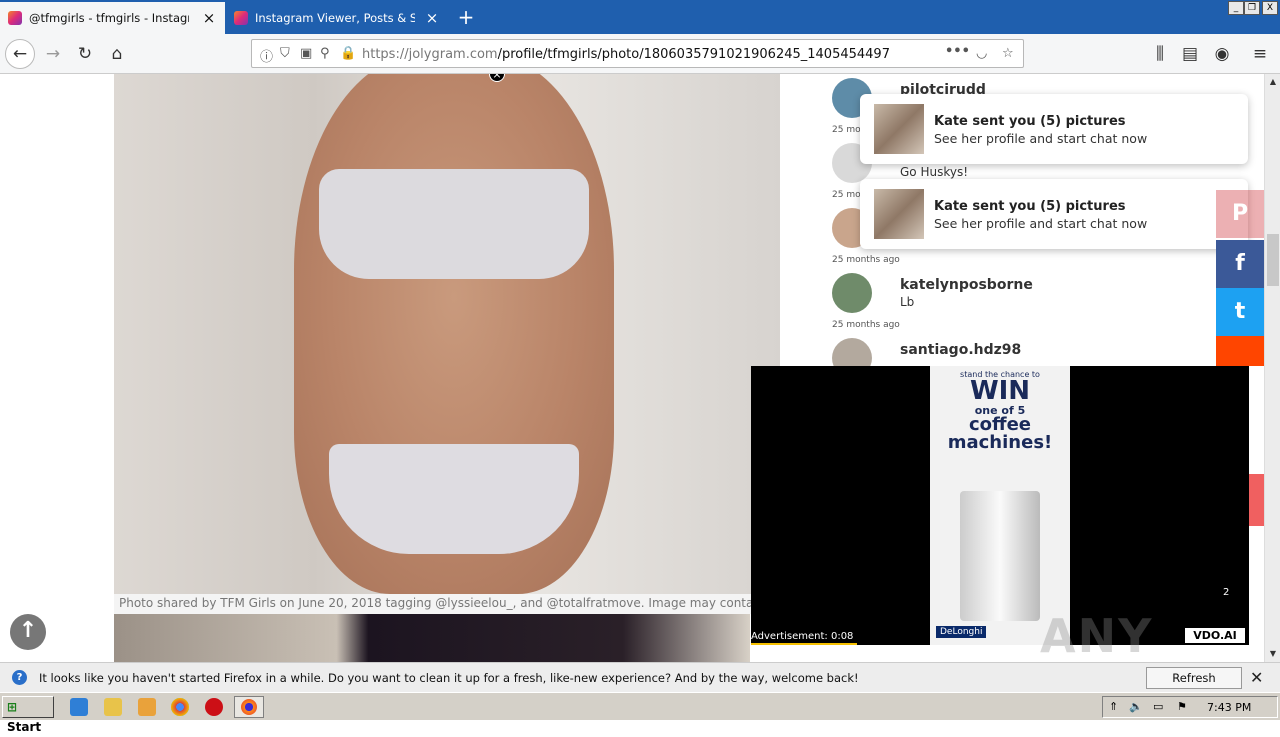 Image resolution: width=1280 pixels, height=737 pixels. What do you see at coordinates (28, 715) in the screenshot?
I see `start-button: ⊞ Start` at bounding box center [28, 715].